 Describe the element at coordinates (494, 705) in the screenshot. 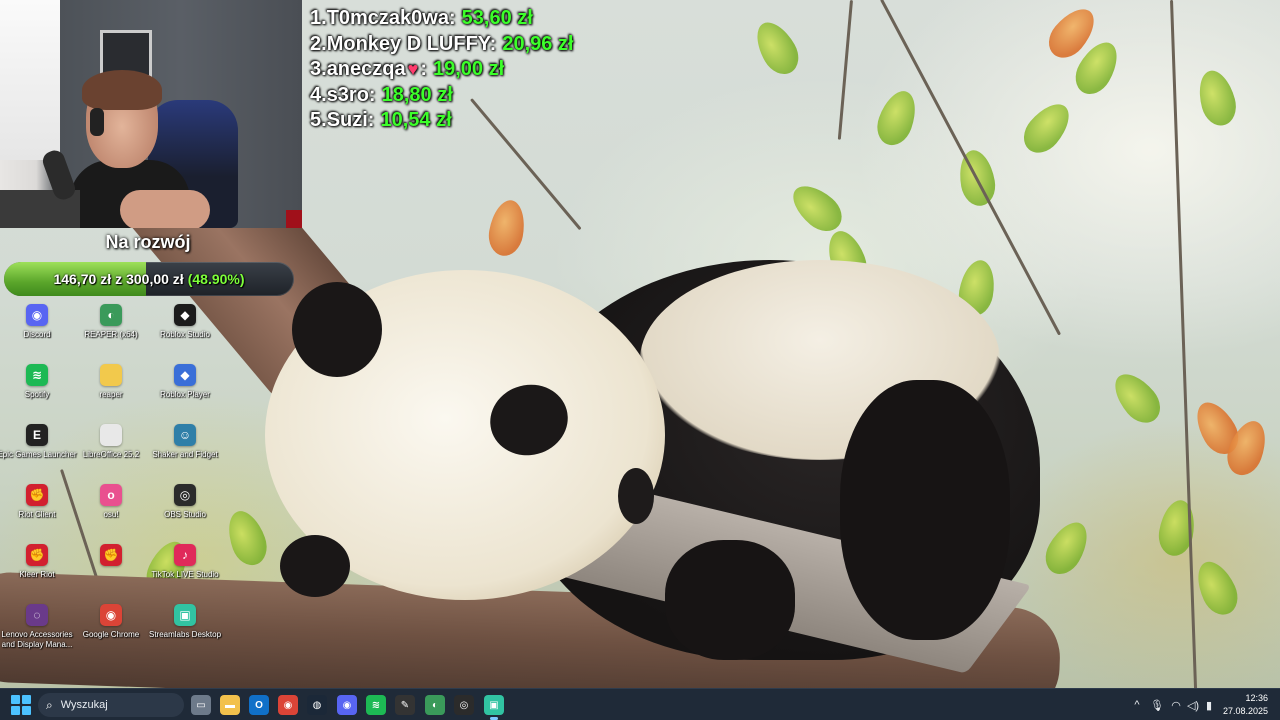

I see `streamlabs-icon: ▣` at that location.